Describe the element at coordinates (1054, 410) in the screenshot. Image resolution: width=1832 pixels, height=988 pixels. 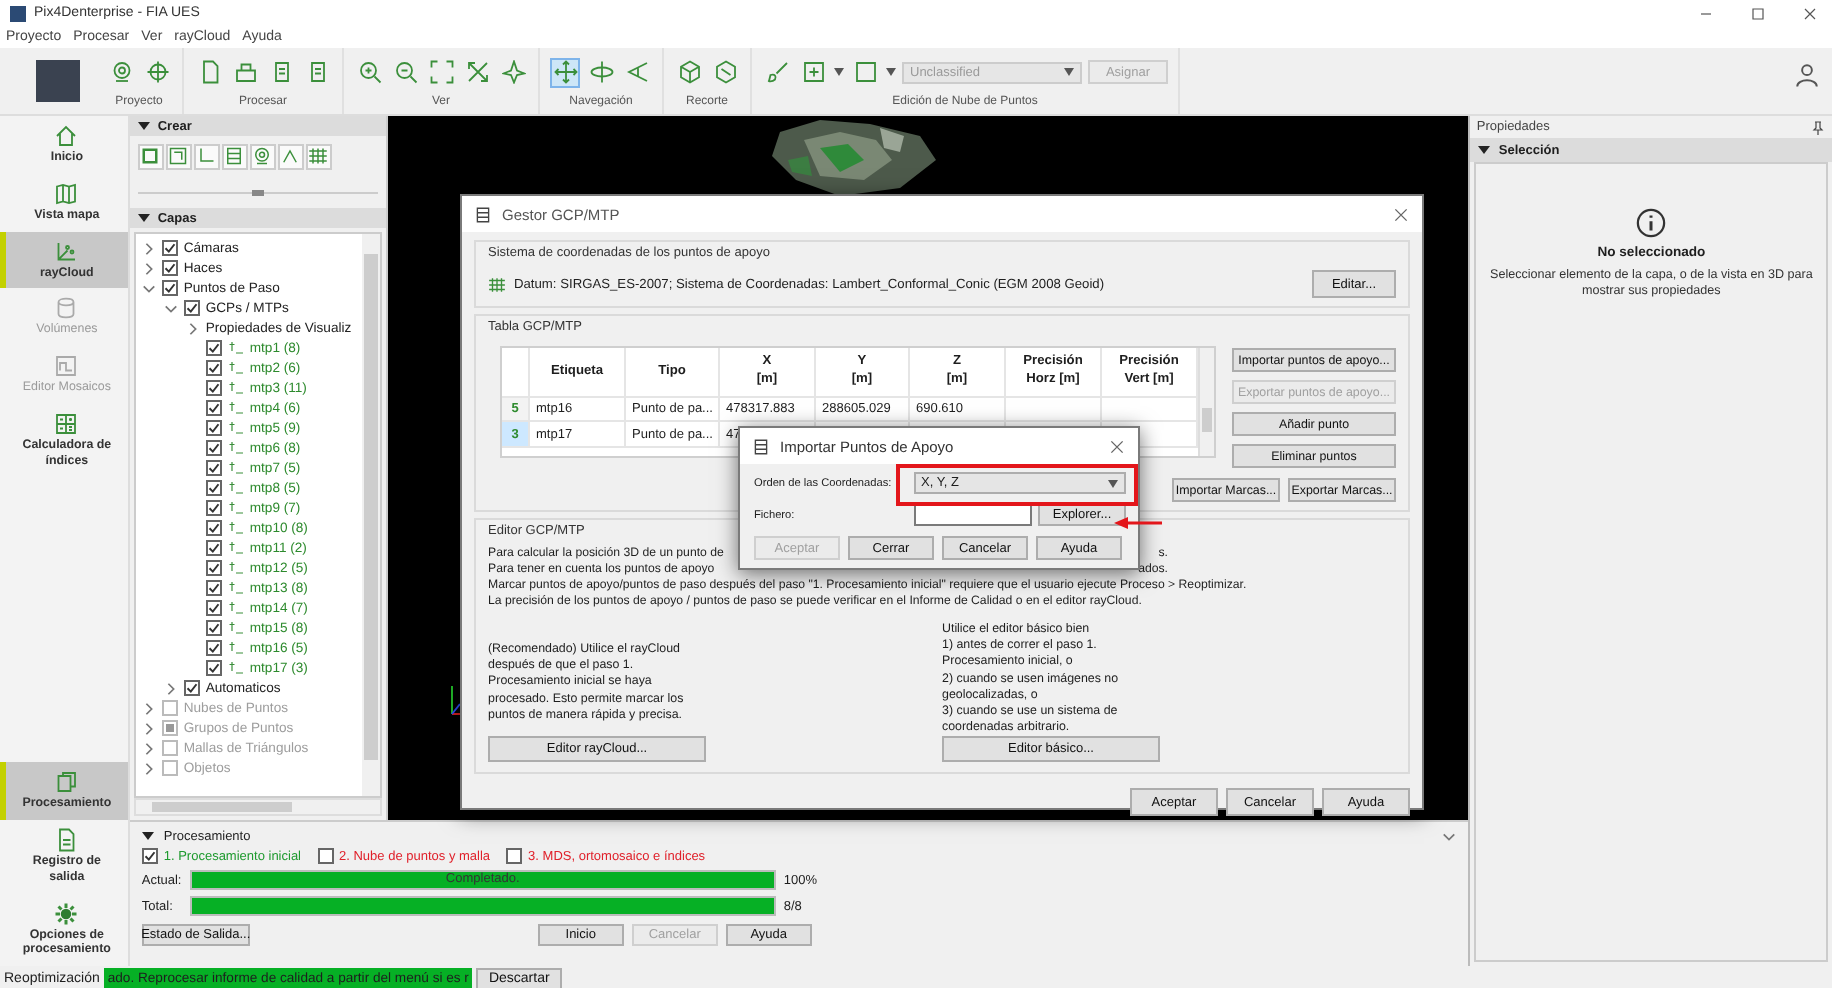
I see `empty-cell` at that location.